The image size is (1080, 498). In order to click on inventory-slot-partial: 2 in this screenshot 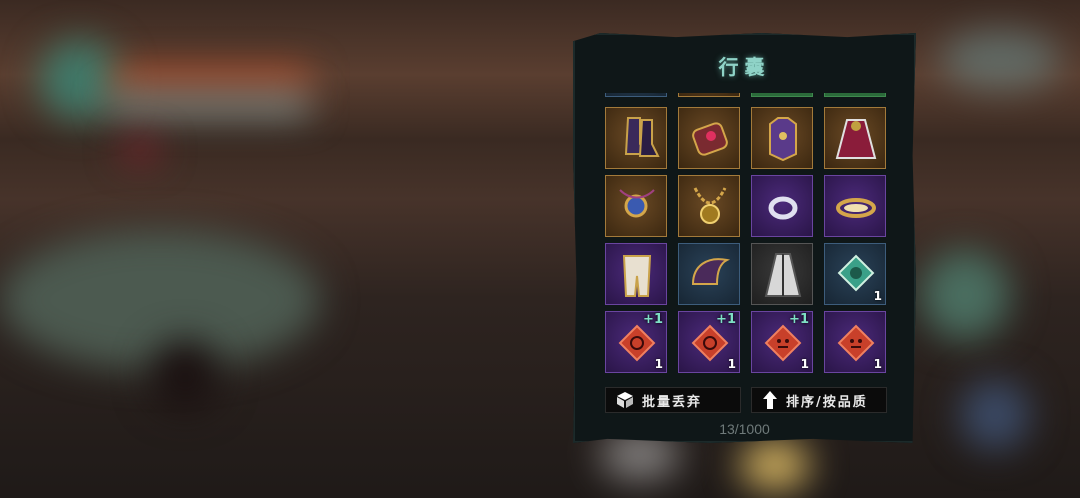, I will do `click(709, 95)`.